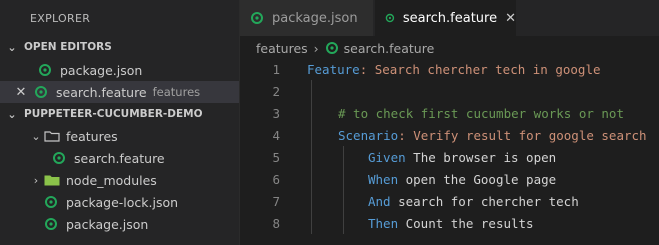 The width and height of the screenshot is (659, 245). What do you see at coordinates (92, 136) in the screenshot?
I see `tree-item-label: features` at bounding box center [92, 136].